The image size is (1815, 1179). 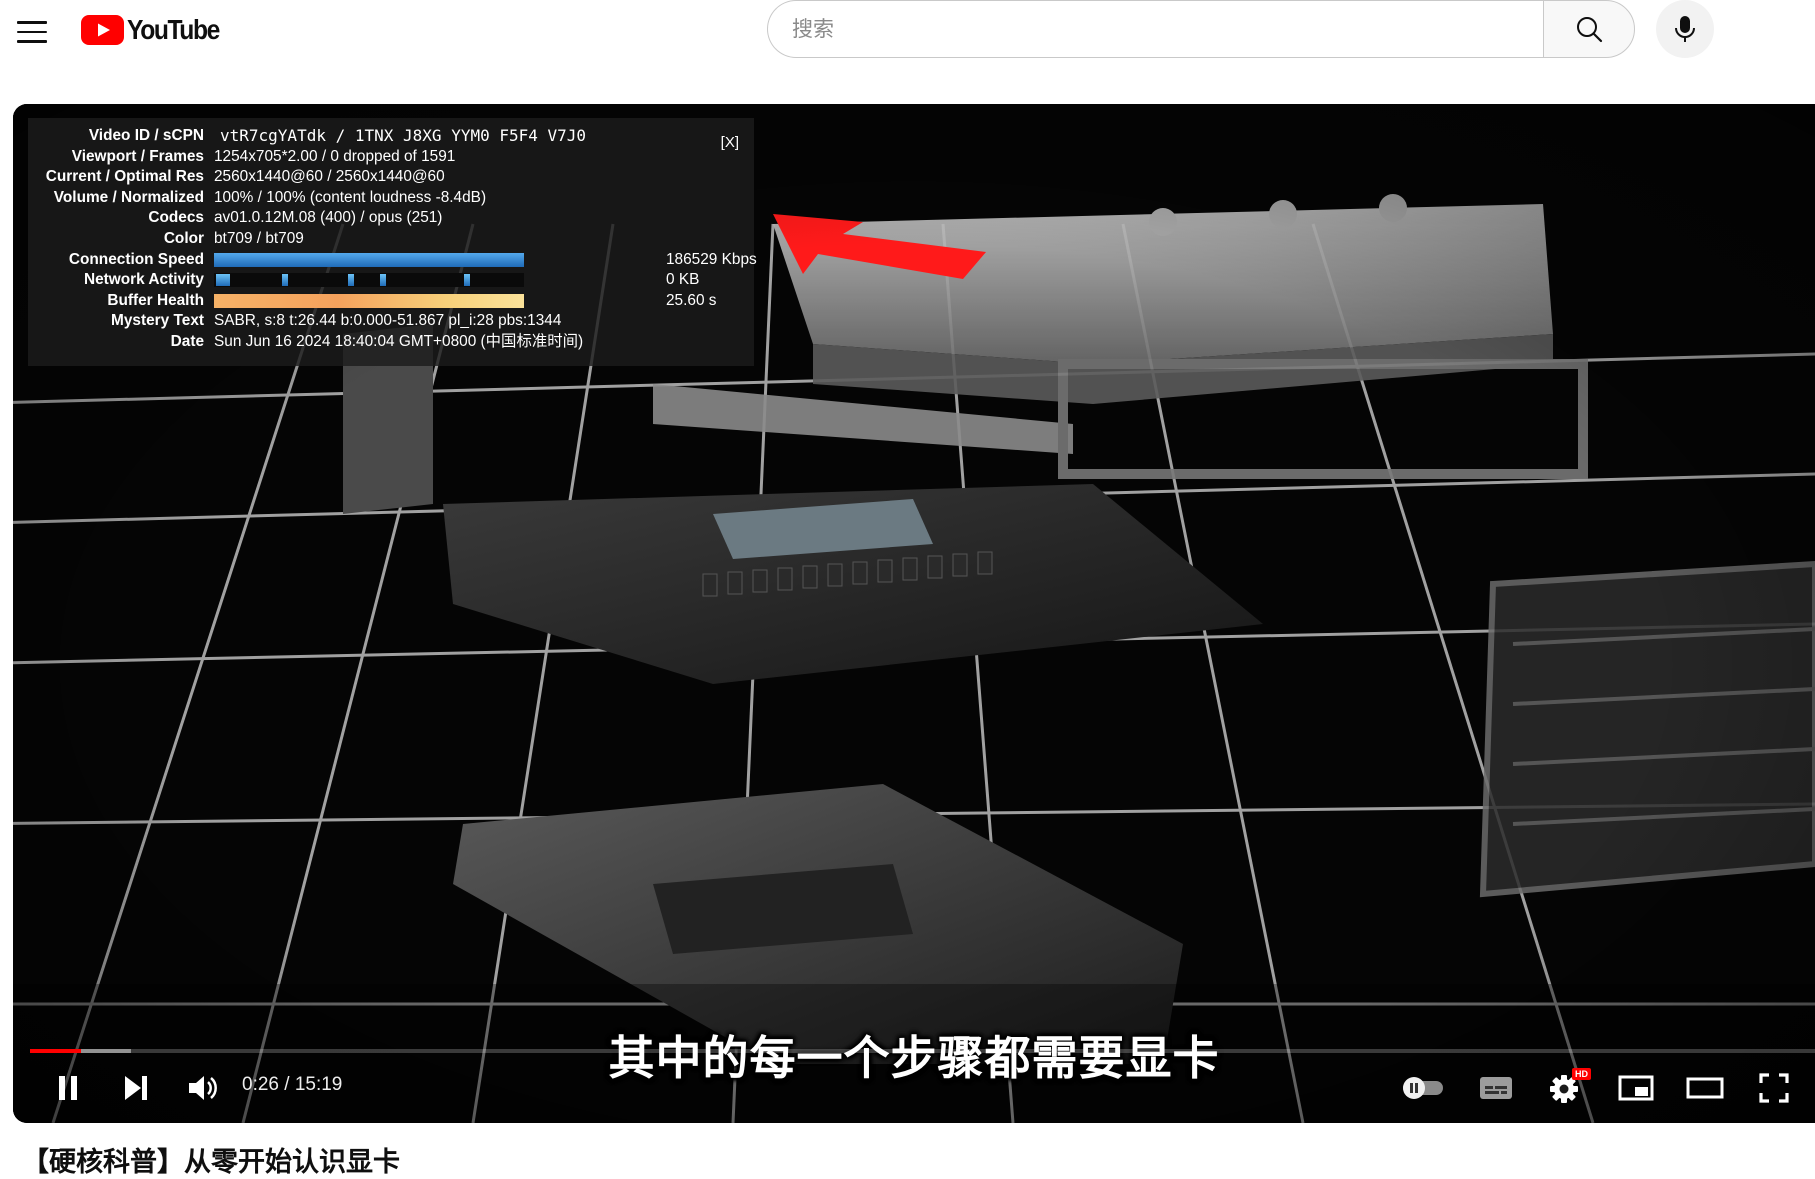 What do you see at coordinates (143, 280) in the screenshot?
I see `stats-key: Network Activity` at bounding box center [143, 280].